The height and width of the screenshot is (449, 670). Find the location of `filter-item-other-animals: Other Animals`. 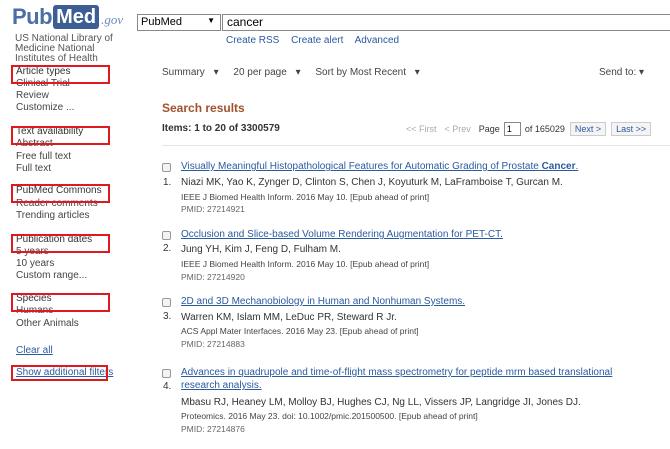

filter-item-other-animals: Other Animals is located at coordinates (47, 323).